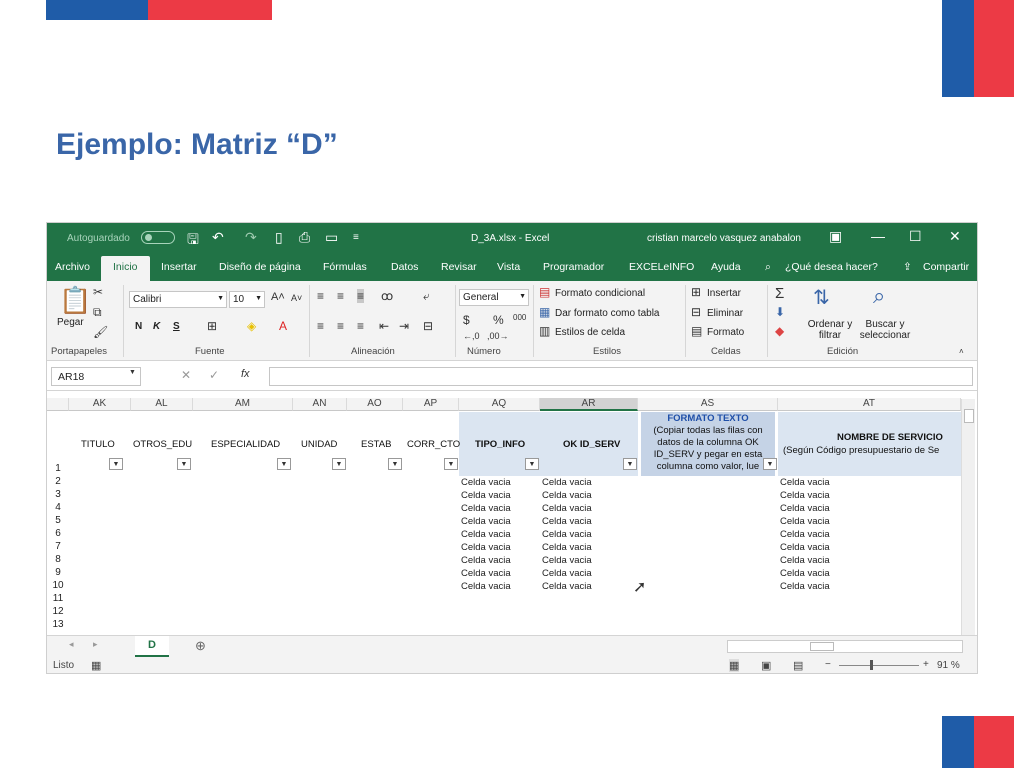 The height and width of the screenshot is (768, 1024). I want to click on row-header-9: 9, so click(58, 573).